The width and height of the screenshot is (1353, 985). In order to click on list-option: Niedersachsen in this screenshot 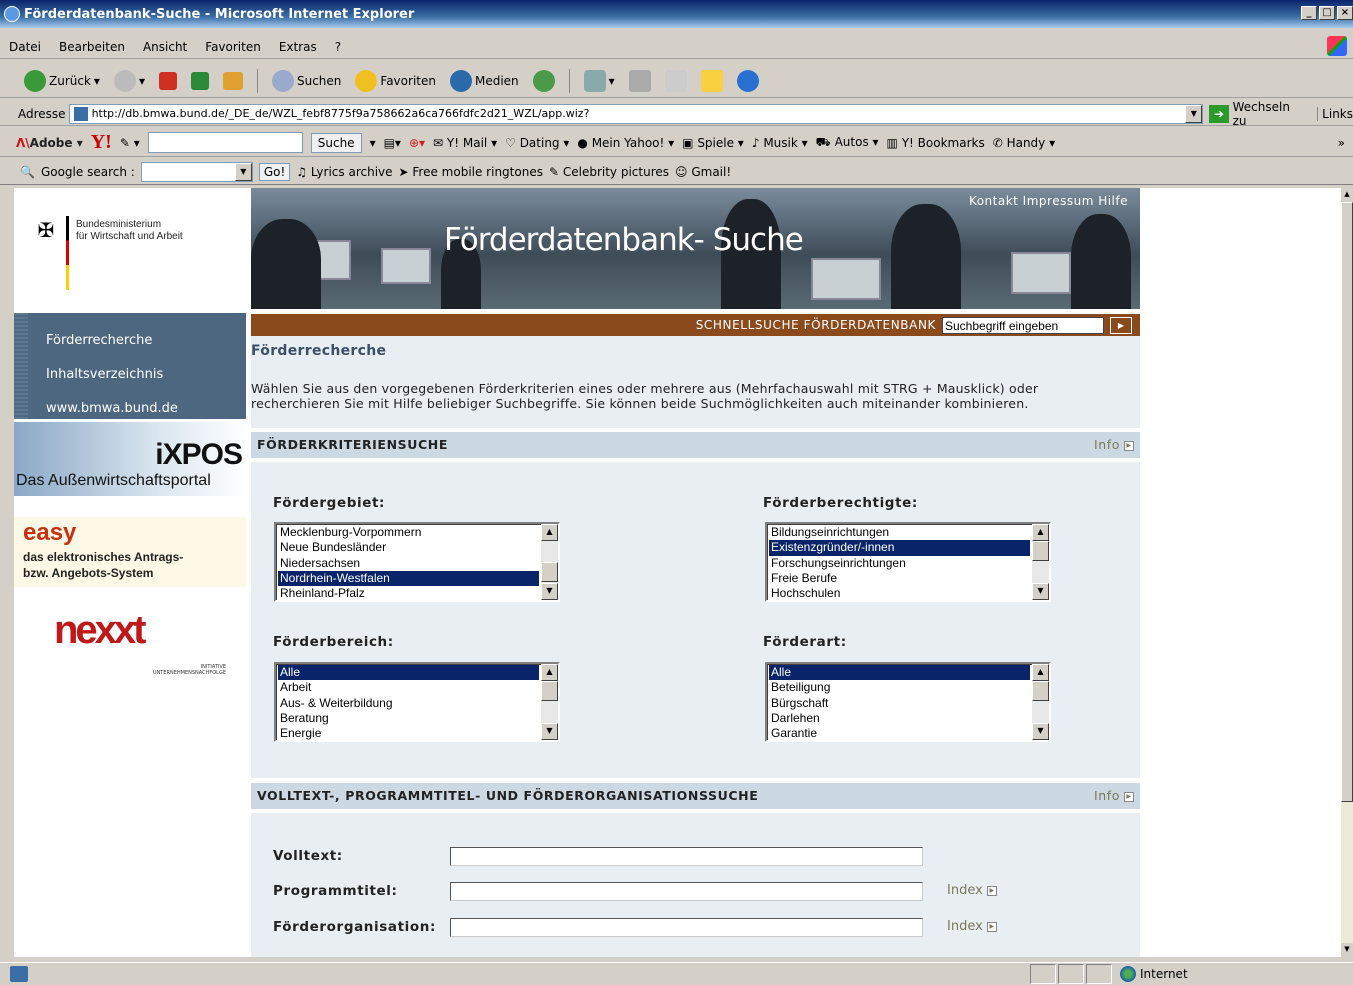, I will do `click(408, 563)`.